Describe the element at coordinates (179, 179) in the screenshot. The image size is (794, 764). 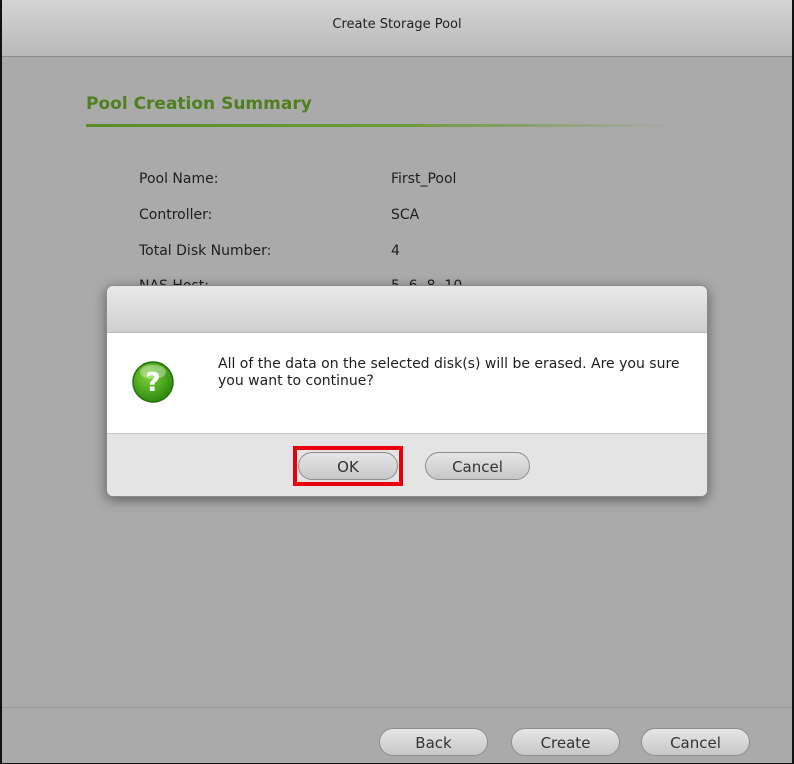
I see `summary-label: Pool Name:` at that location.